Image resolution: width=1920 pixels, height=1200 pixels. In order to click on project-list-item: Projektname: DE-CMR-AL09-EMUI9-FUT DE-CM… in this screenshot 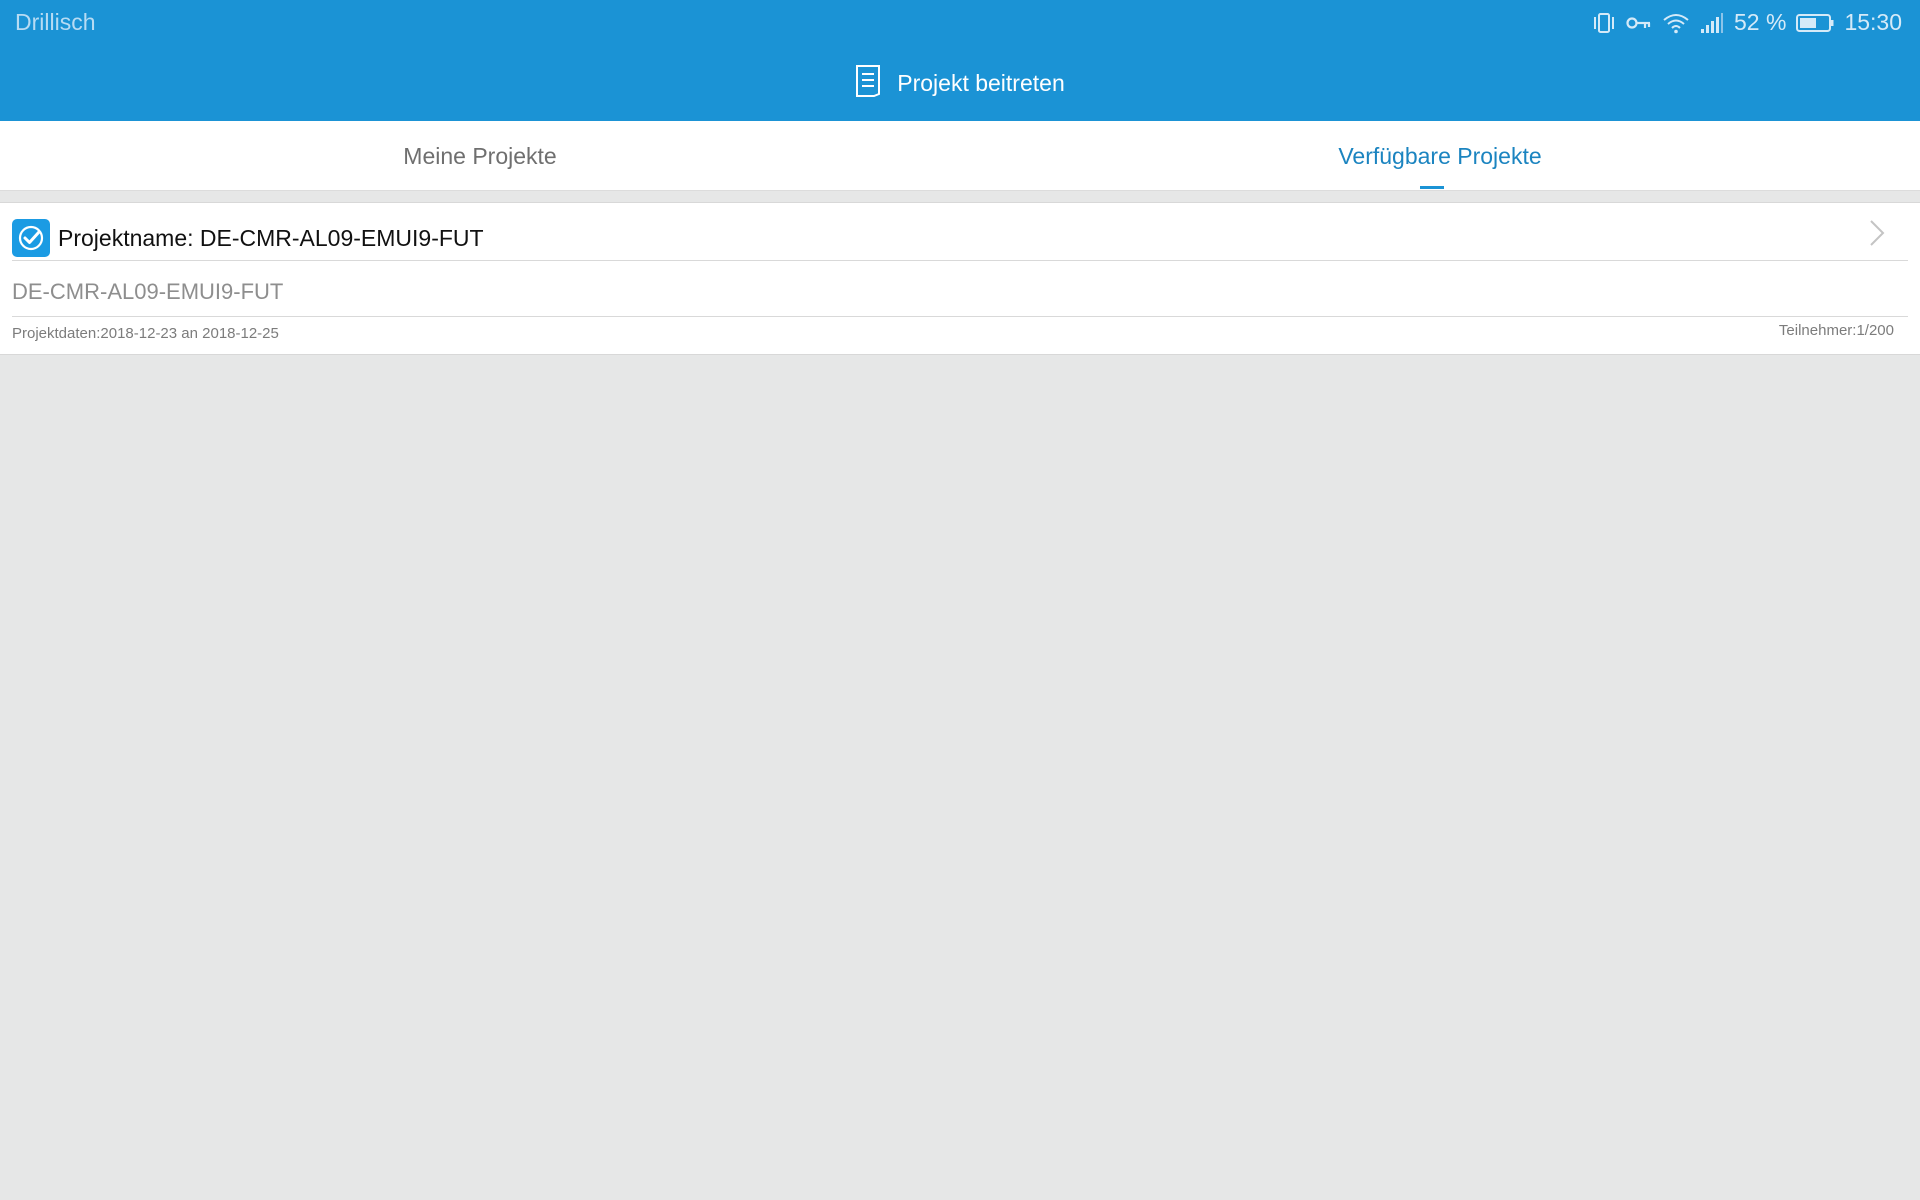, I will do `click(960, 278)`.